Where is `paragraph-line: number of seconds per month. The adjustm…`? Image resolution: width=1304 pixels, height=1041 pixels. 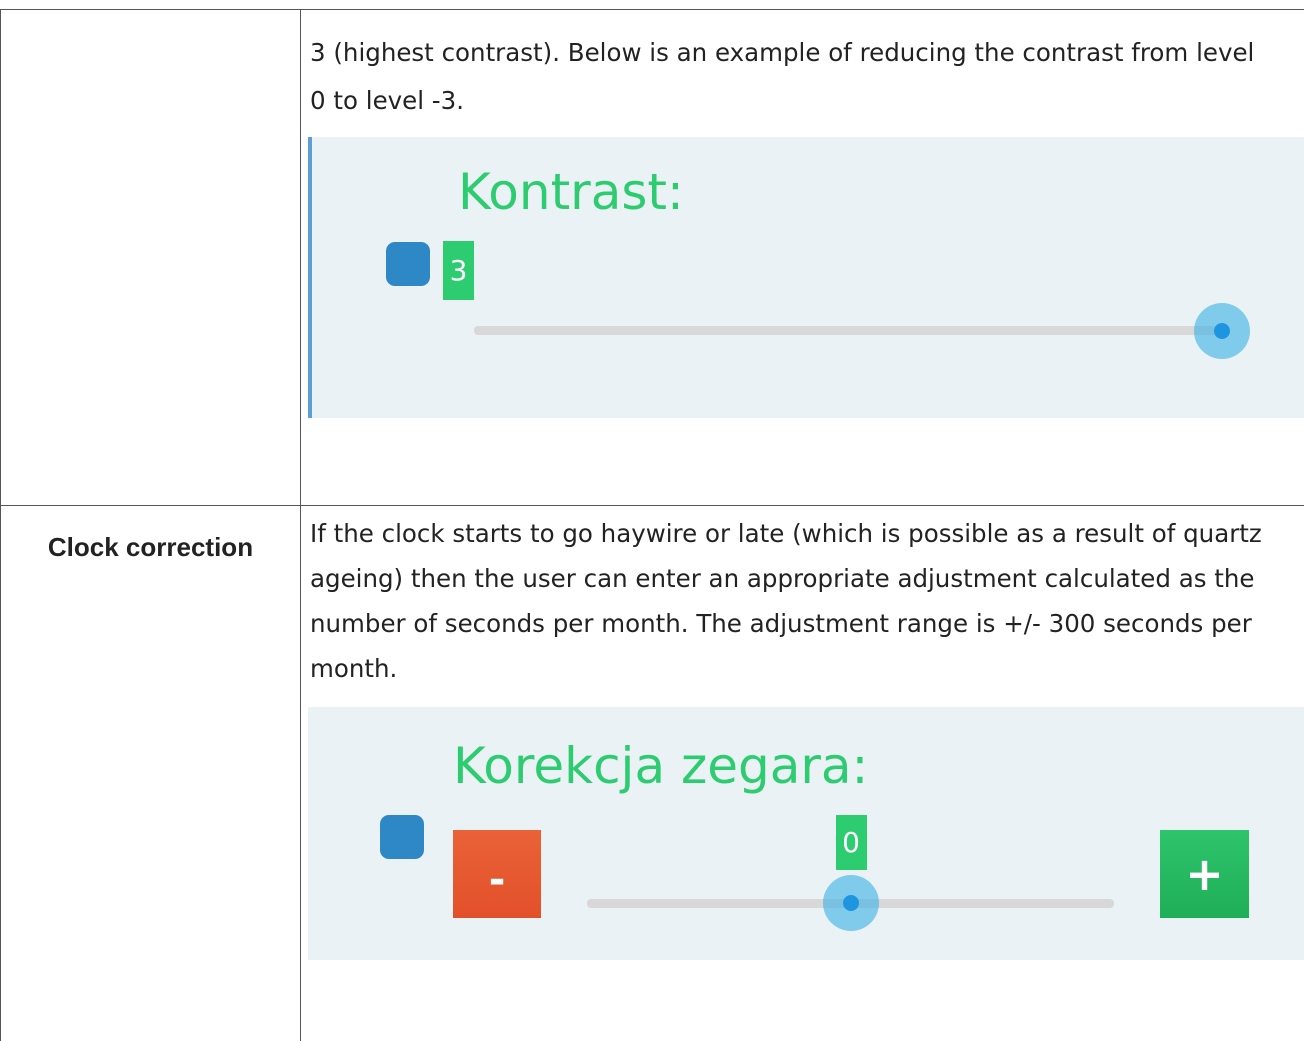 paragraph-line: number of seconds per month. The adjustm… is located at coordinates (781, 623).